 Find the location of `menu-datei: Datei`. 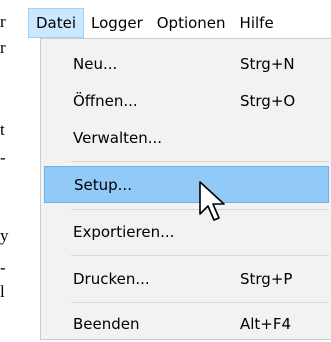

menu-datei: Datei is located at coordinates (56, 23).